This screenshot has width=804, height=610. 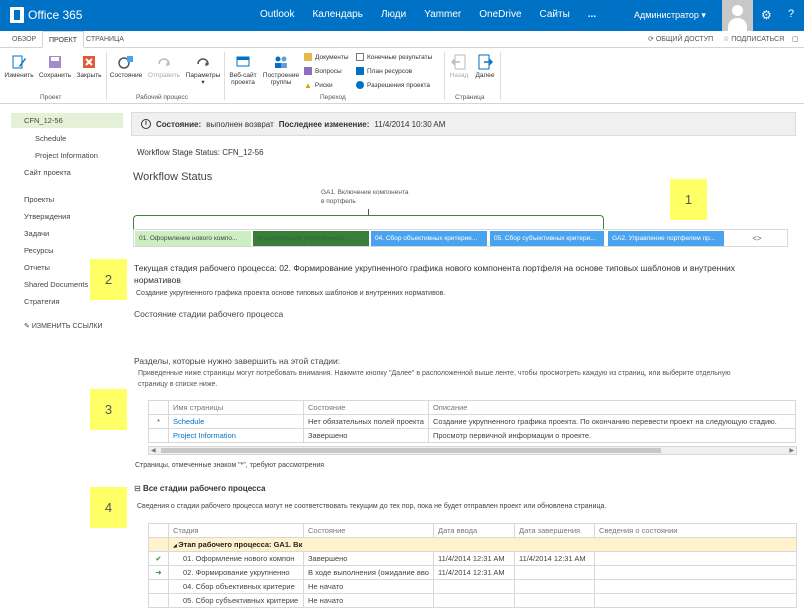 I want to click on build-team-label-1: Построение, so click(x=281, y=75).